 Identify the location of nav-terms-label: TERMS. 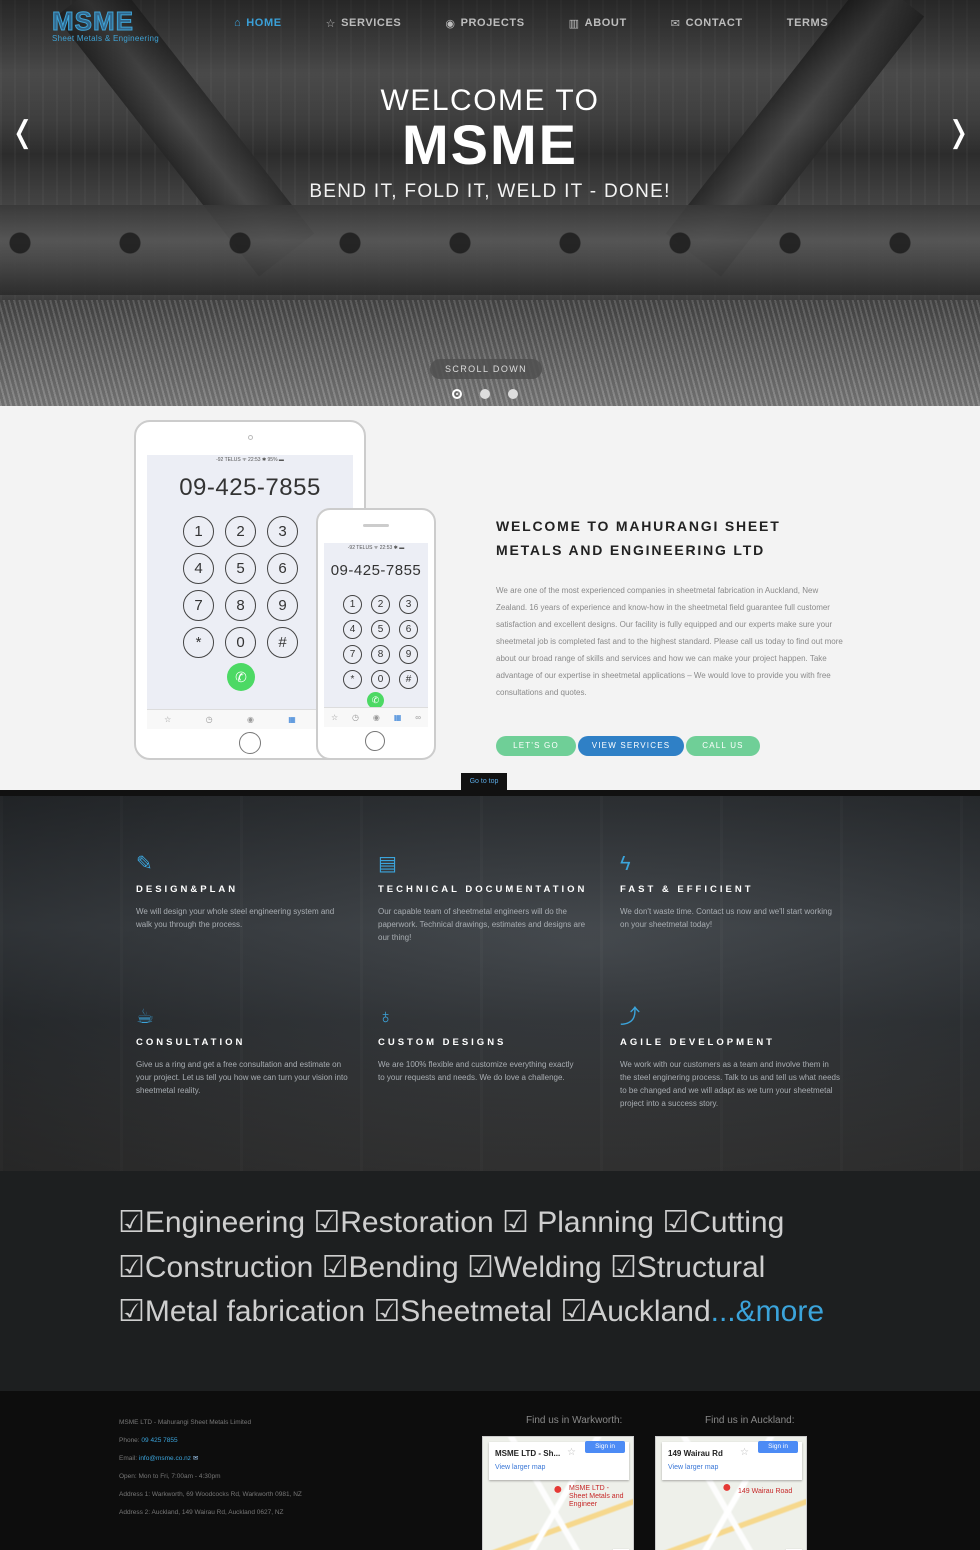
(807, 23).